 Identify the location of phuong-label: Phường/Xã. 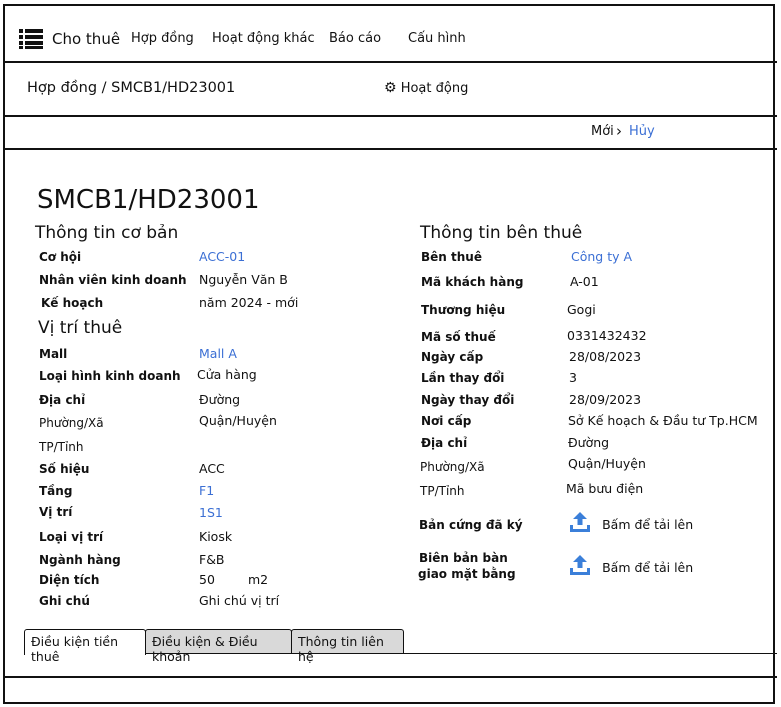
(71, 423).